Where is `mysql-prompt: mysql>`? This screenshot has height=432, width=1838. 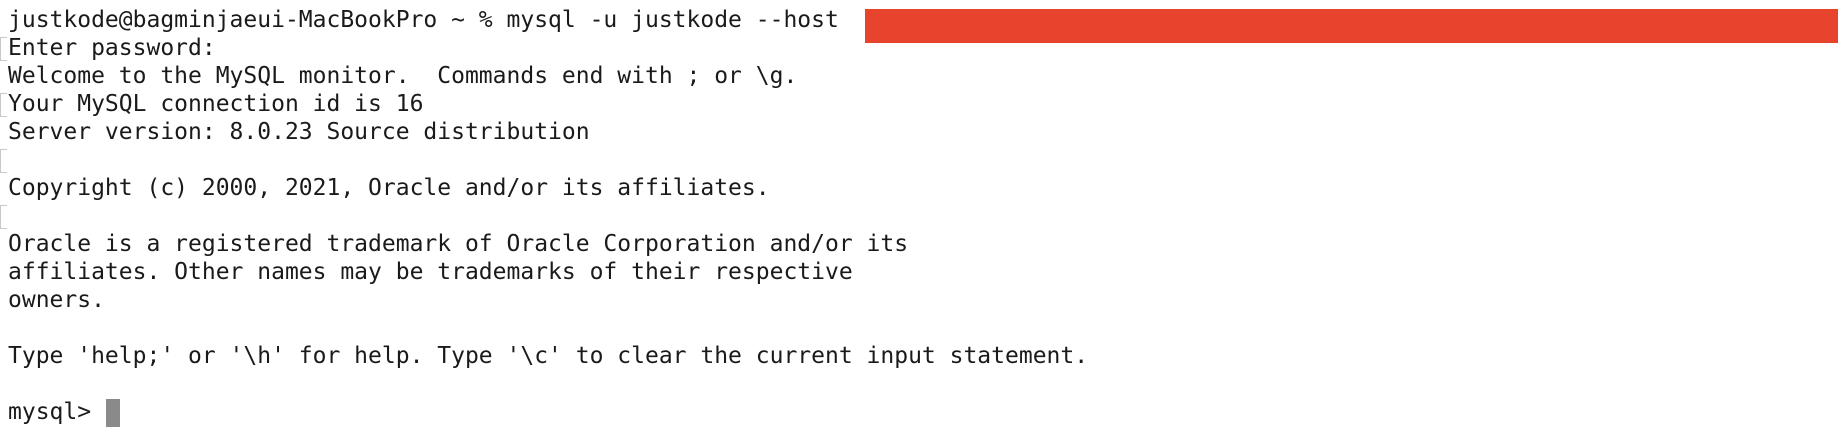
mysql-prompt: mysql> is located at coordinates (50, 412).